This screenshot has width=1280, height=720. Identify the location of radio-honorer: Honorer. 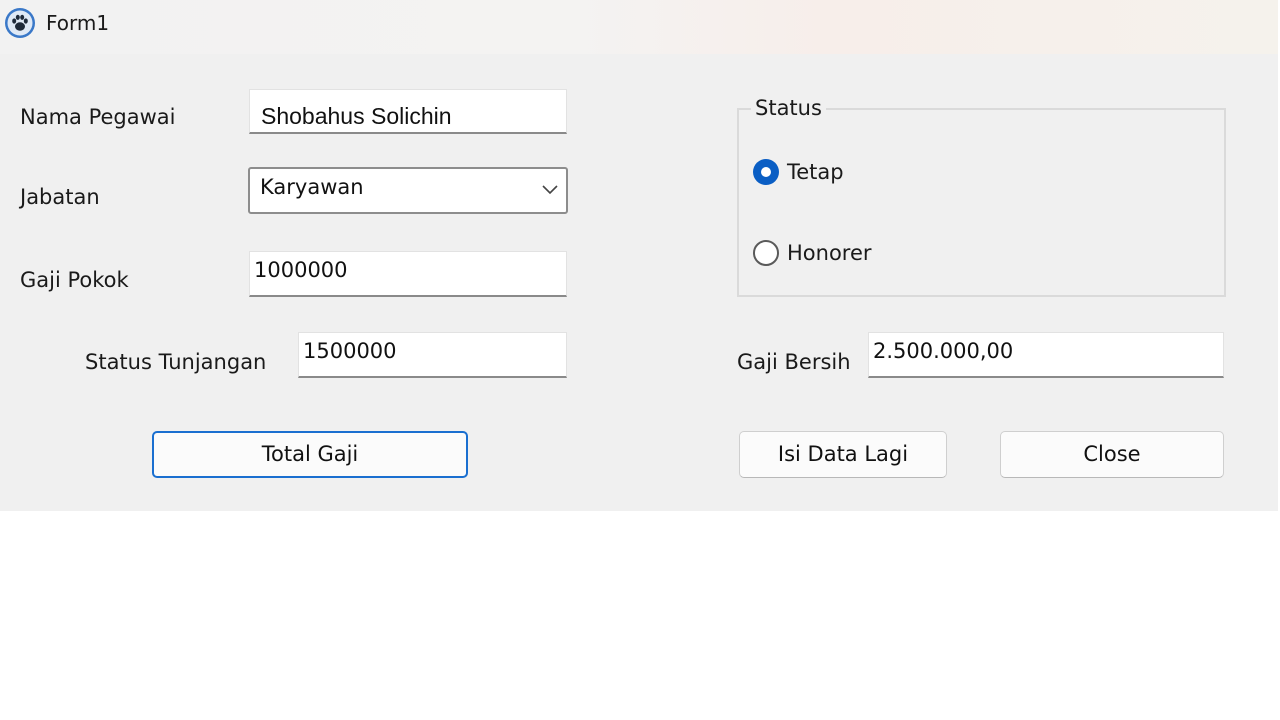
(812, 253).